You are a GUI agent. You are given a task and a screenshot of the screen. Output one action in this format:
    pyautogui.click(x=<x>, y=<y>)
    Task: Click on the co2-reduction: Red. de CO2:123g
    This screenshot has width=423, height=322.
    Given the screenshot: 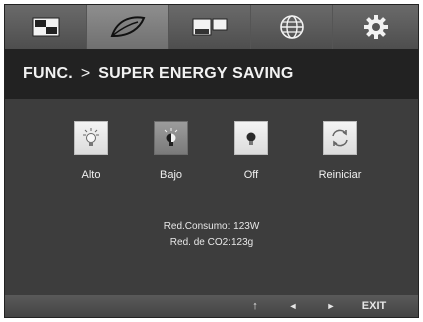 What is the action you would take?
    pyautogui.click(x=211, y=242)
    